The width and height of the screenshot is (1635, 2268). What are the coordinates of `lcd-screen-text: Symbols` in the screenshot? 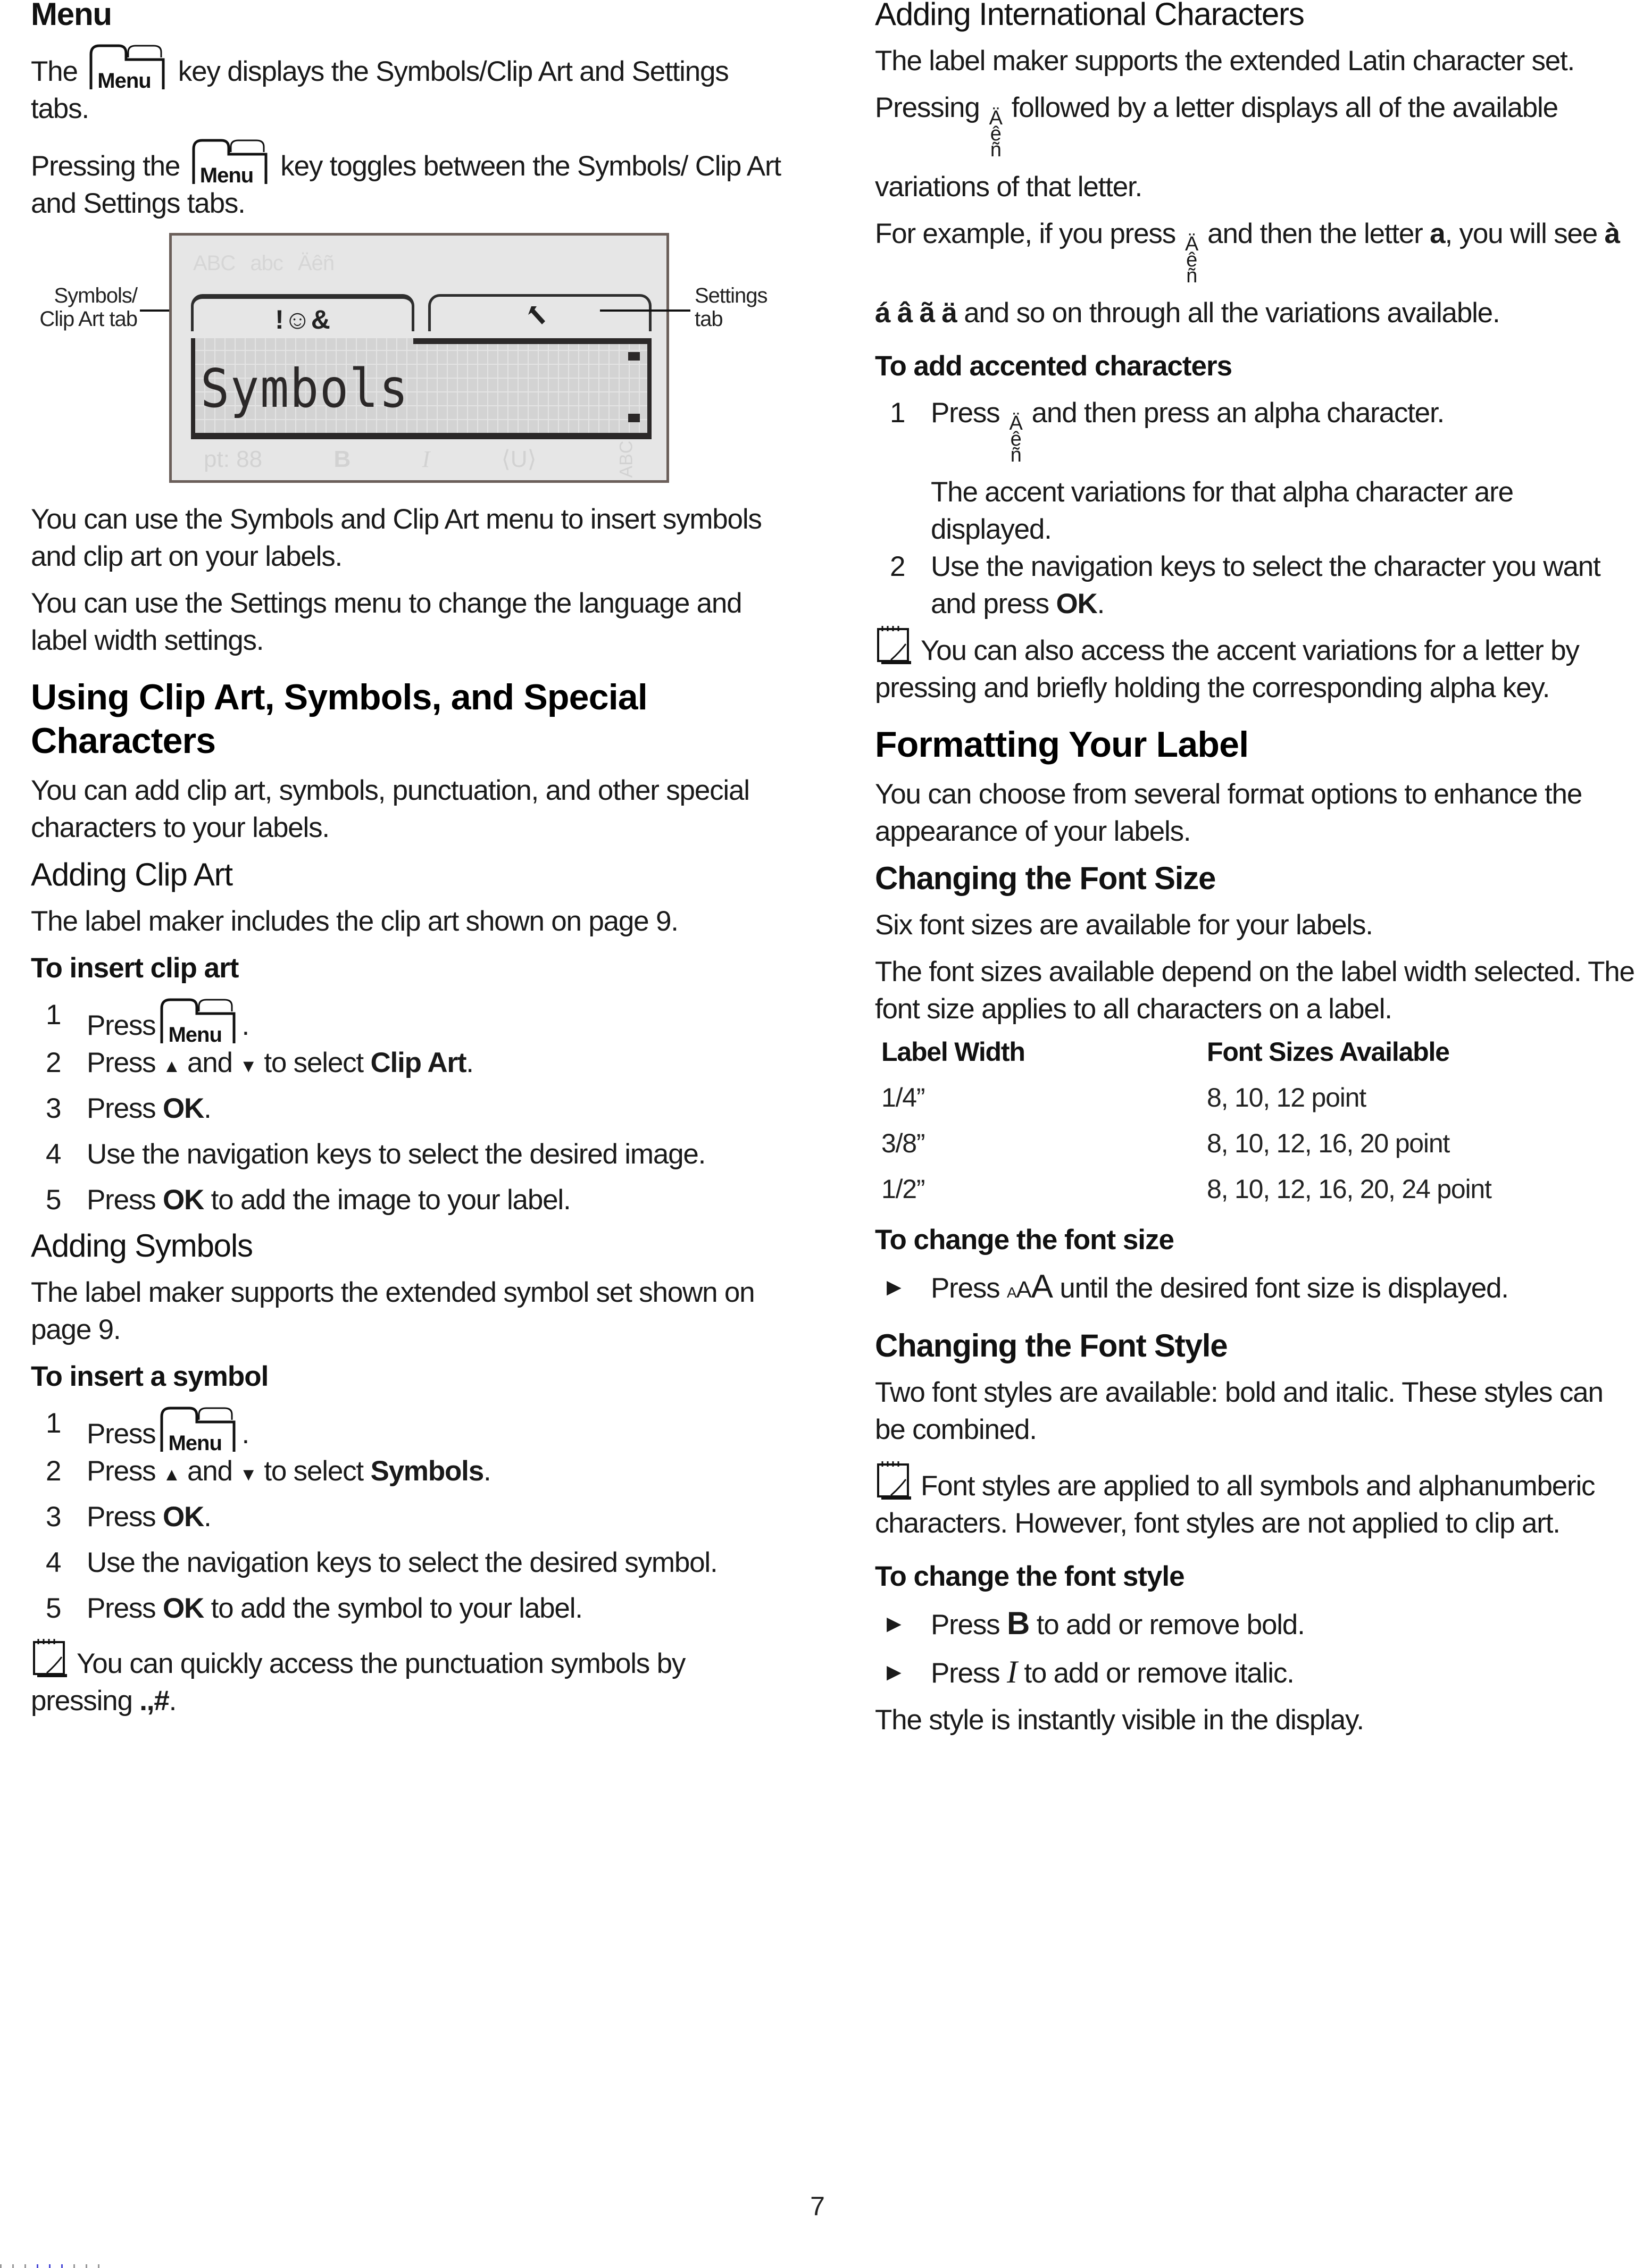 It's located at (305, 389).